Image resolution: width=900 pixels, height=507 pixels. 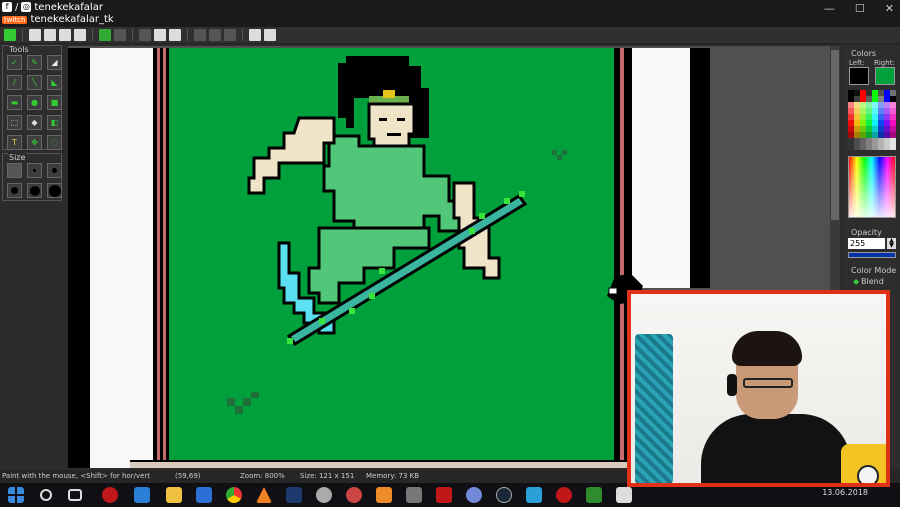 What do you see at coordinates (534, 495) in the screenshot?
I see `app-icon-blue` at bounding box center [534, 495].